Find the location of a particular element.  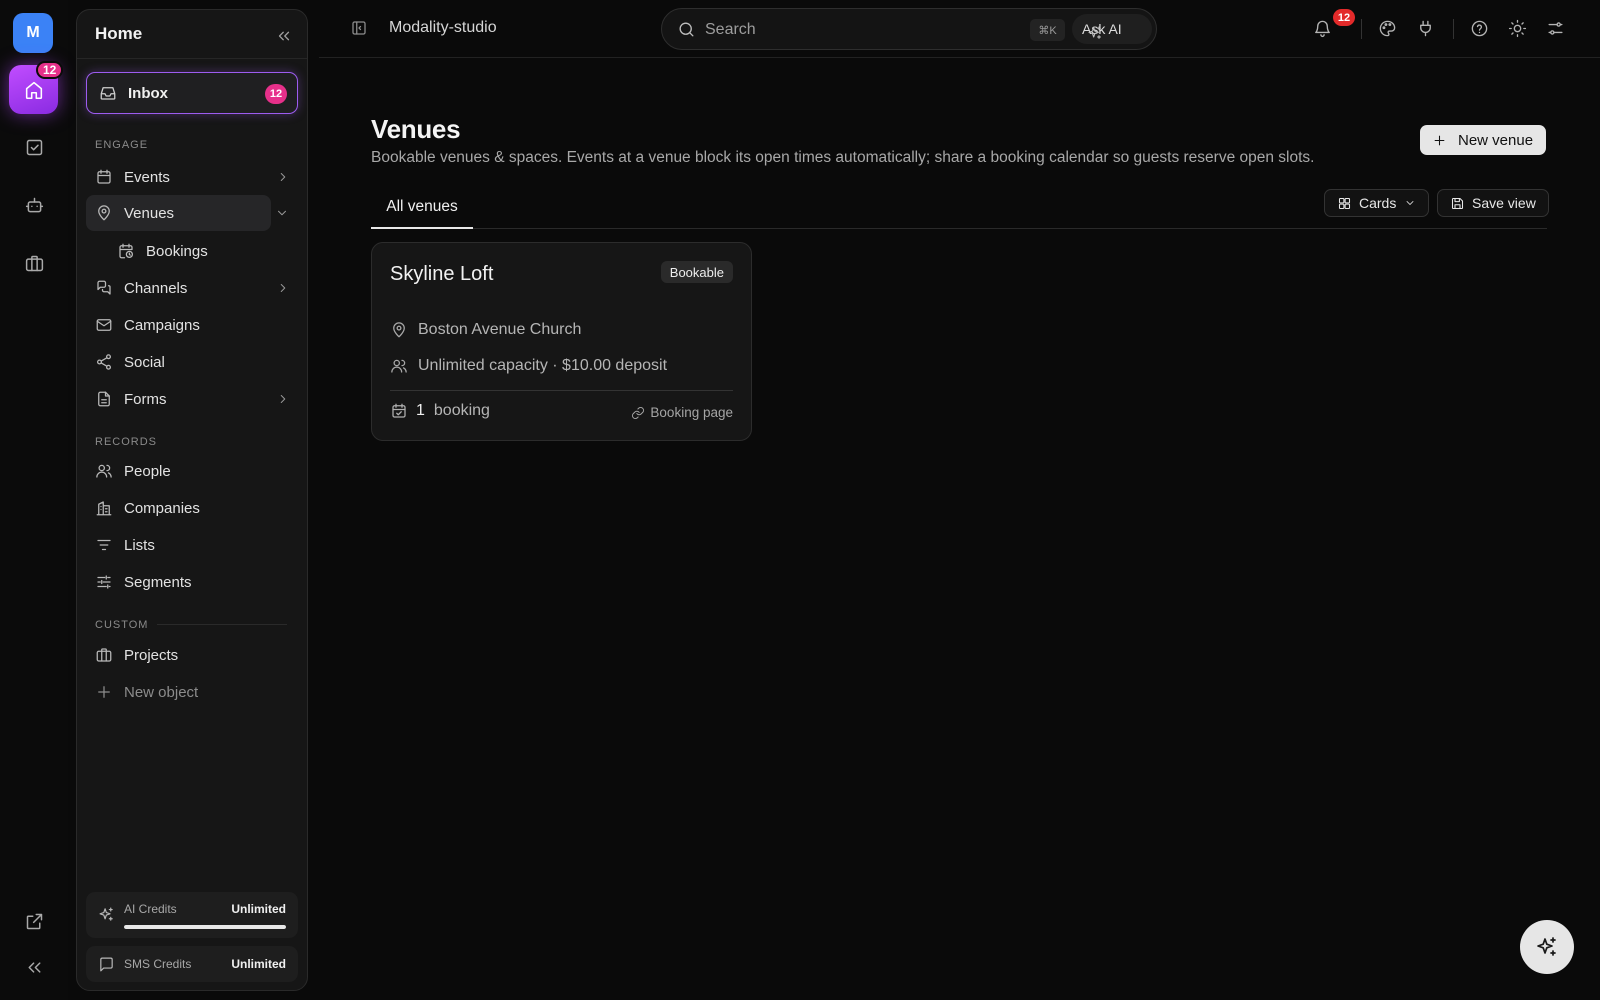

tab-all-venues: All venues is located at coordinates (422, 209).